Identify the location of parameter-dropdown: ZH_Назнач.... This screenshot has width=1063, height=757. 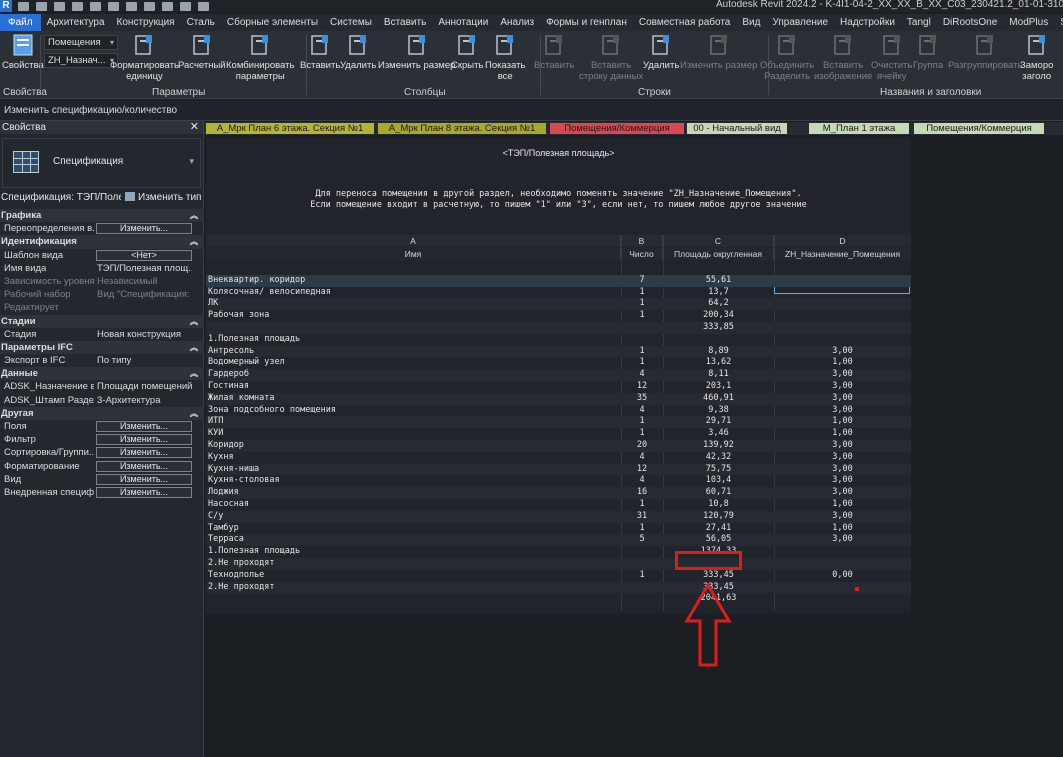
(81, 60).